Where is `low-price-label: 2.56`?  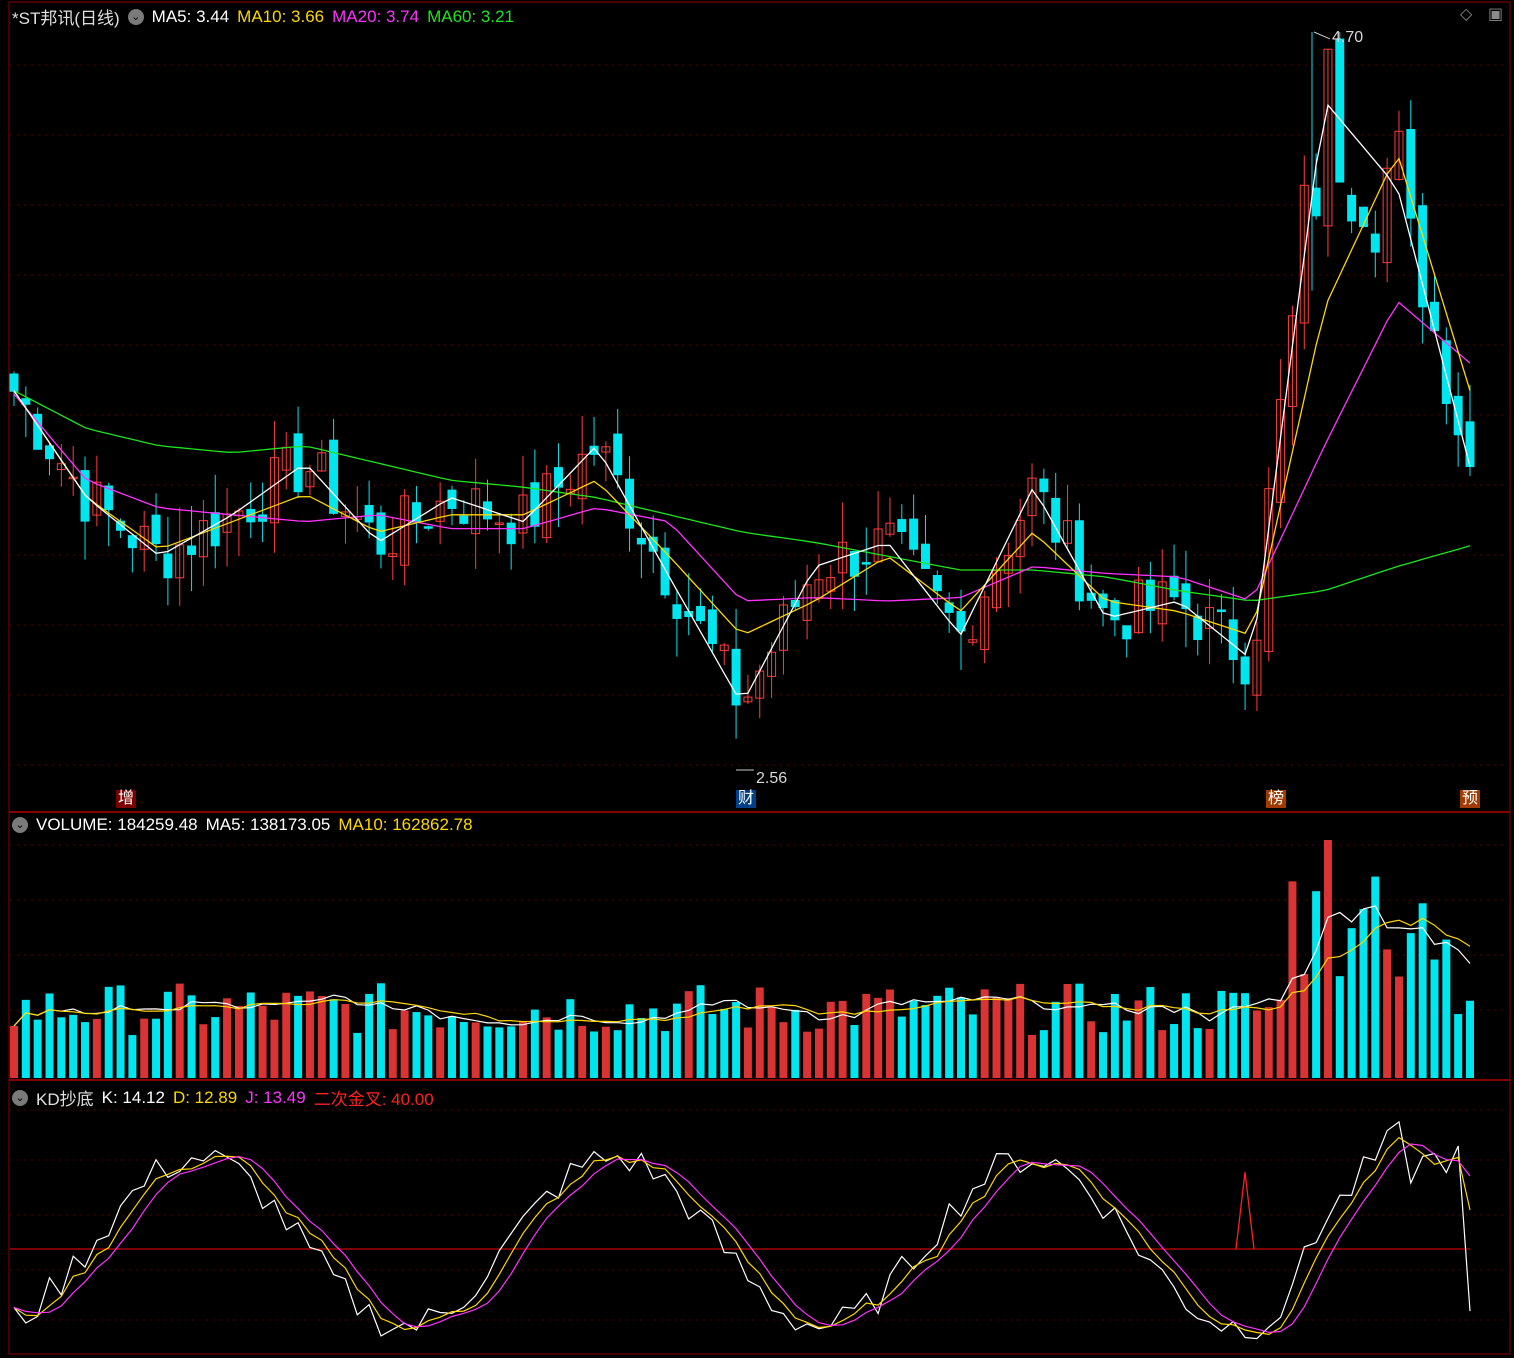 low-price-label: 2.56 is located at coordinates (772, 778).